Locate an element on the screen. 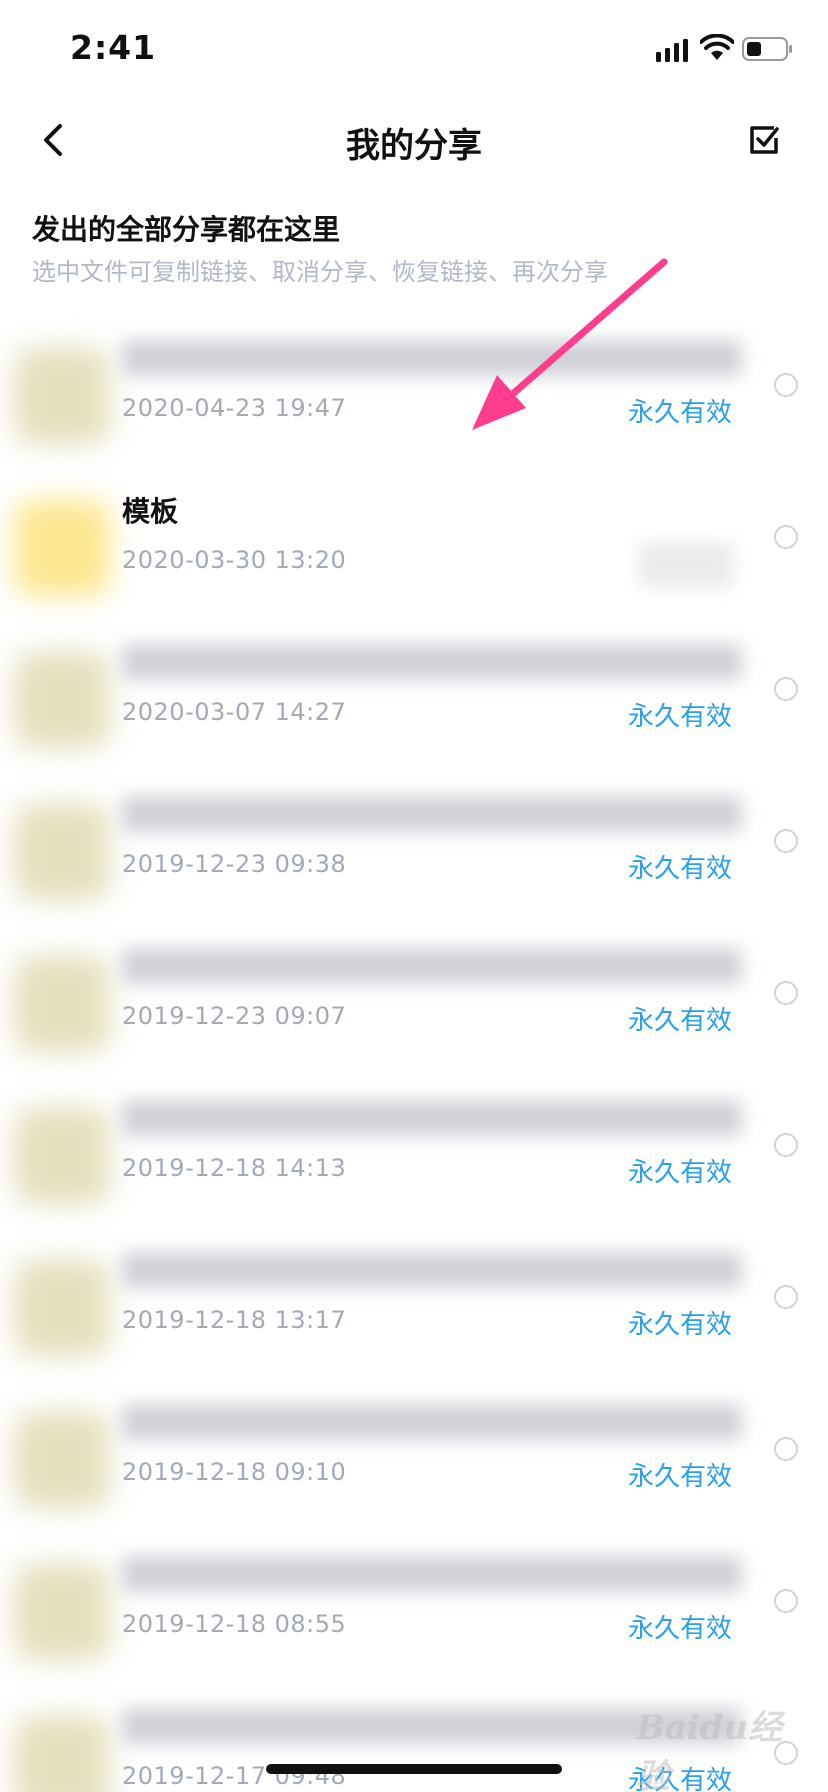  page-title: 我的分享 is located at coordinates (414, 146).